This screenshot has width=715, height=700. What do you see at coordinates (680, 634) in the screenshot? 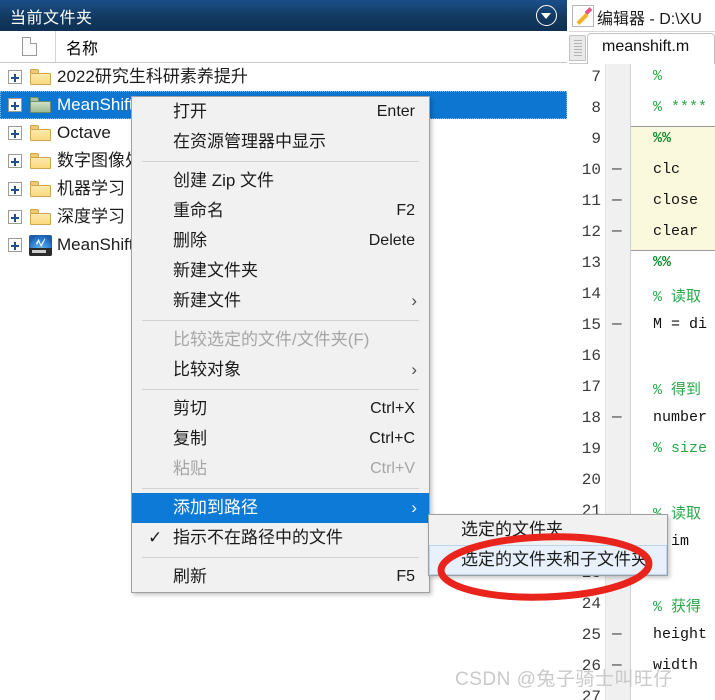
I see `code-text: height` at bounding box center [680, 634].